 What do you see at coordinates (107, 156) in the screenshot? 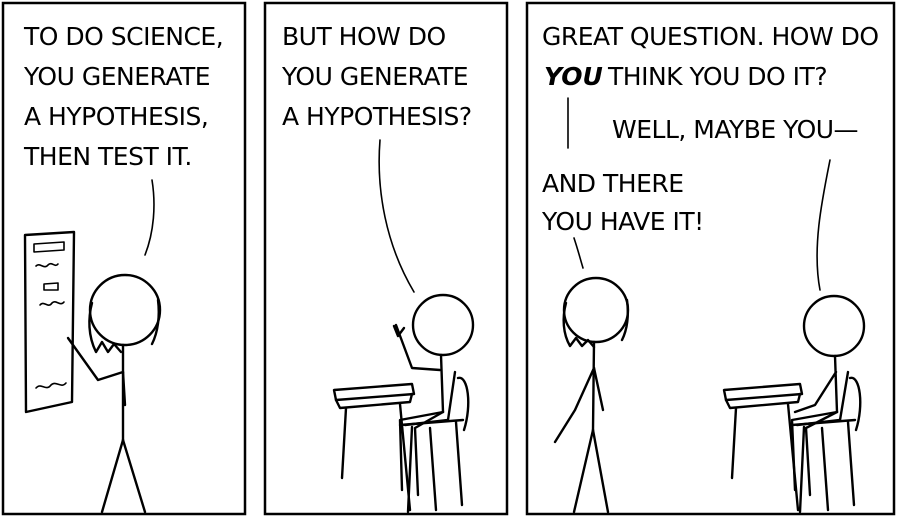
I see `panel-1-line-4: THEN TEST IT.` at bounding box center [107, 156].